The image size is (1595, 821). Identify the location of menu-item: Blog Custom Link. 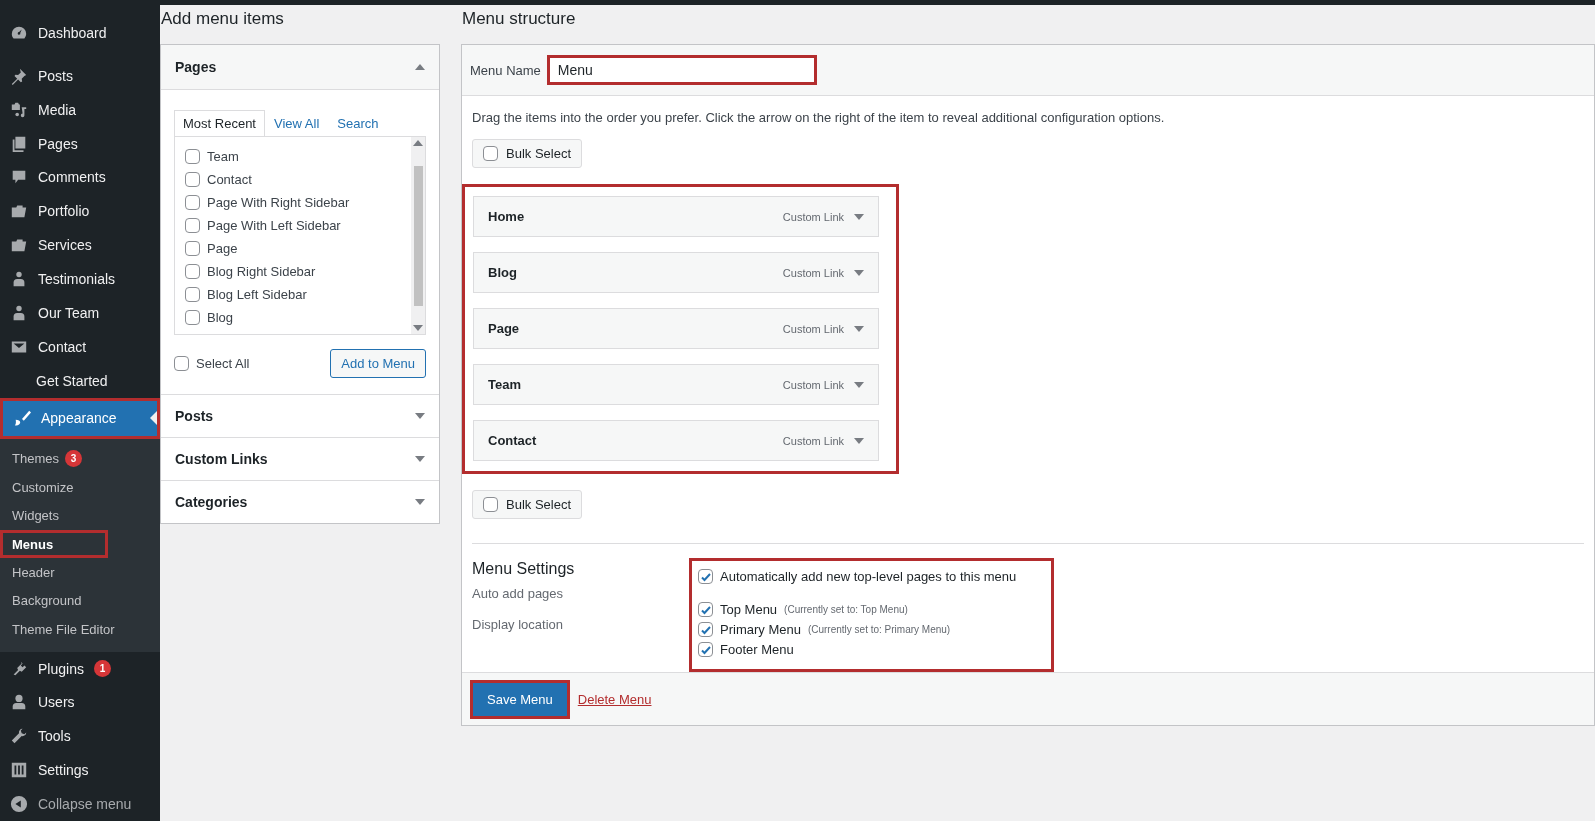
(676, 272).